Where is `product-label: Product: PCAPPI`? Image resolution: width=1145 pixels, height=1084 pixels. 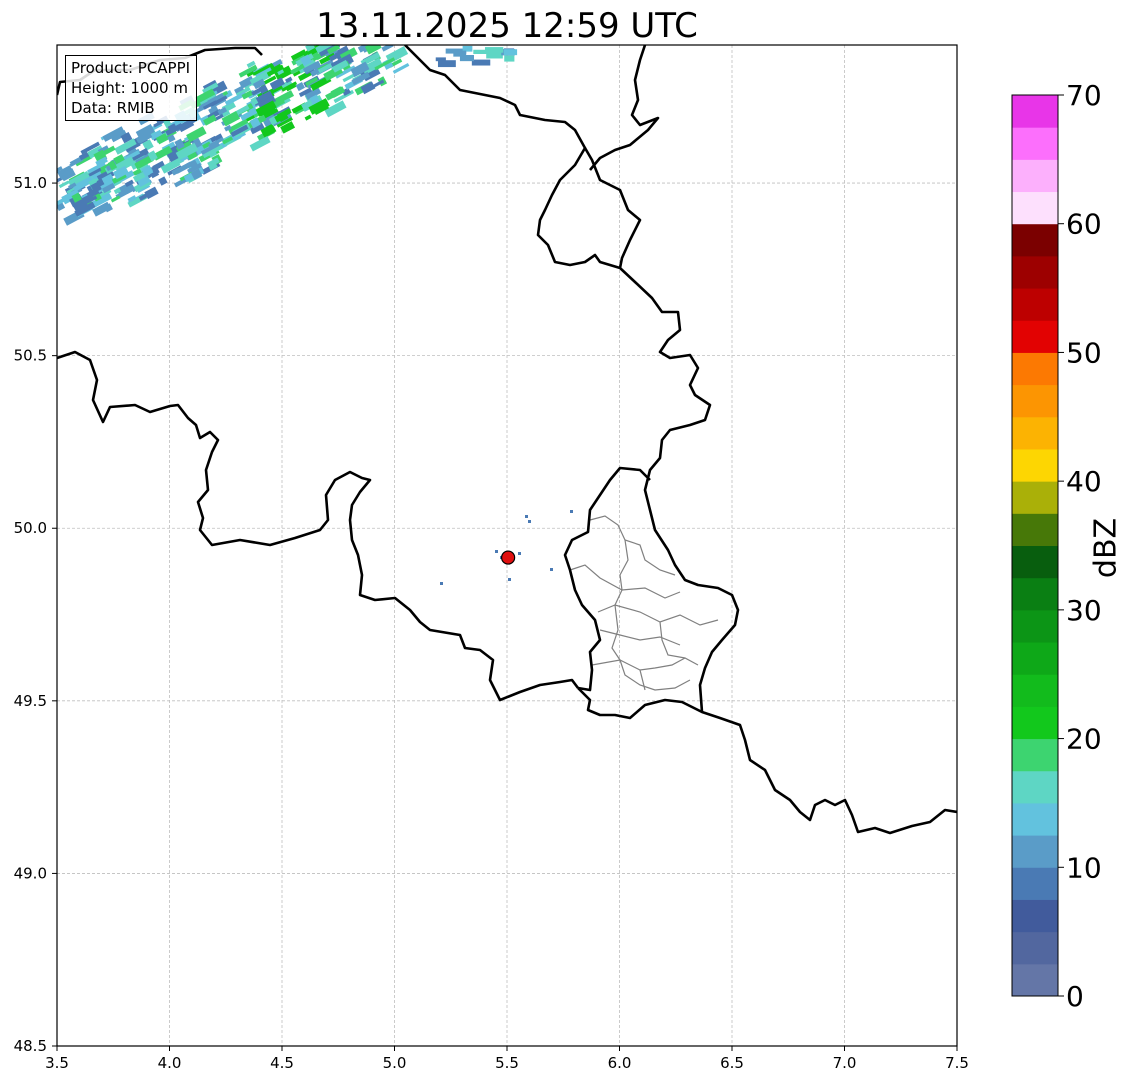
product-label: Product: PCAPPI is located at coordinates (131, 68).